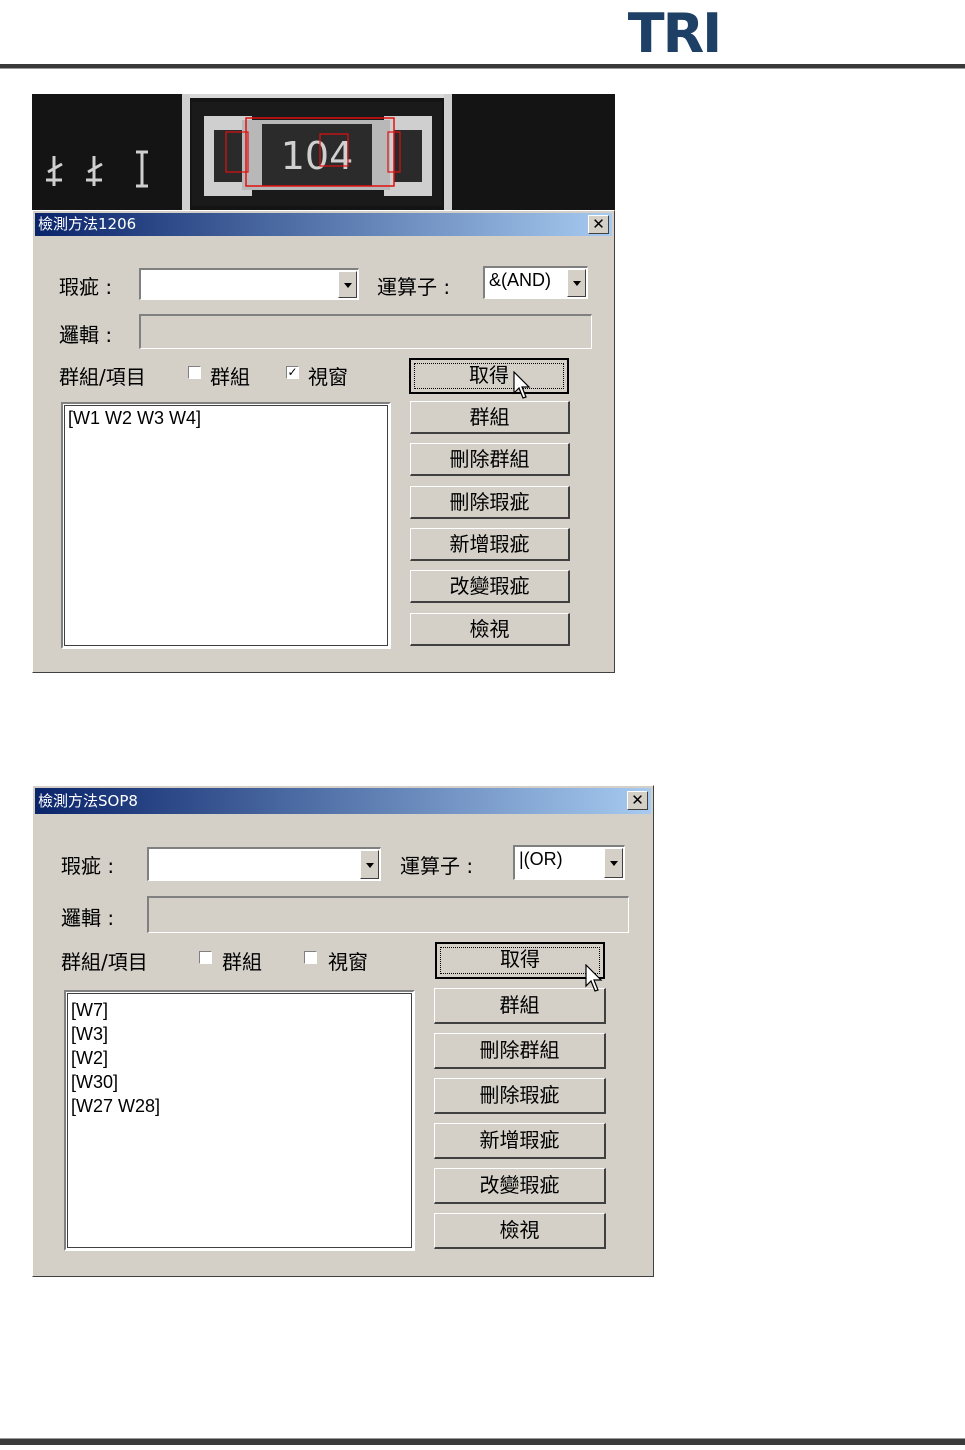 The width and height of the screenshot is (965, 1450). Describe the element at coordinates (226, 525) in the screenshot. I see `group-list: [W1 W2 W3 W4]` at that location.